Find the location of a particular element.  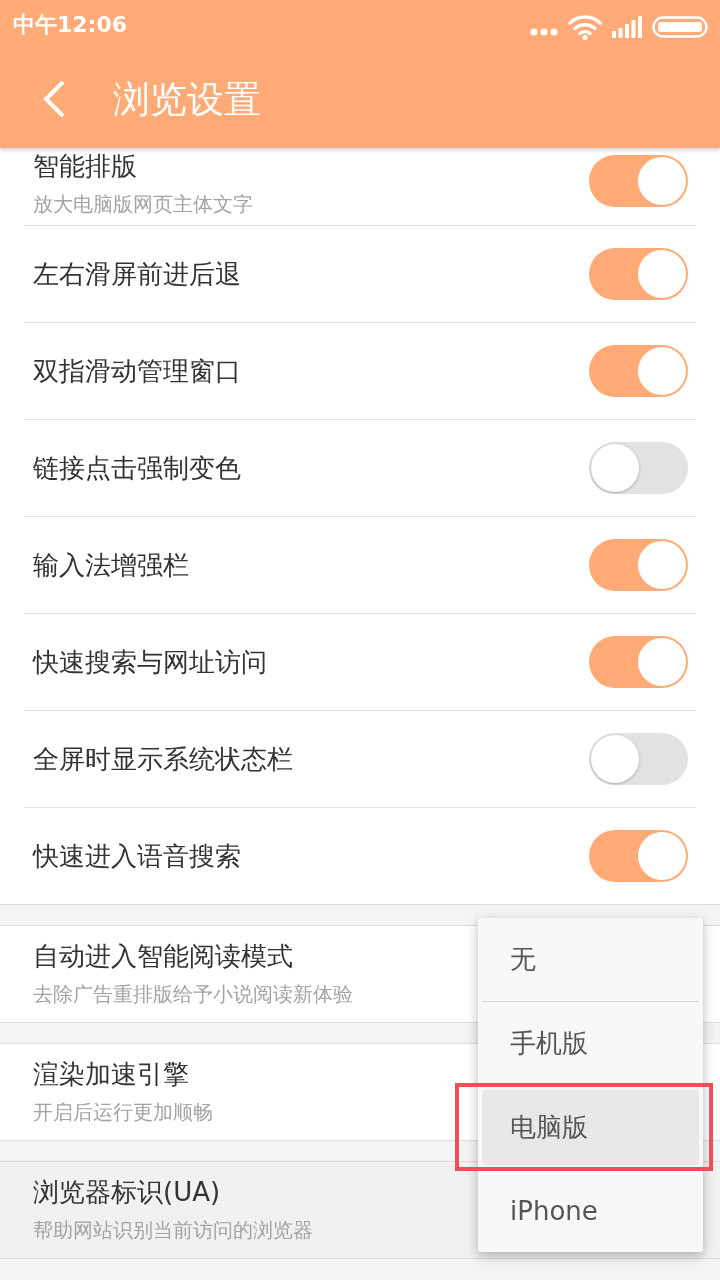

page-title: 浏览设置 is located at coordinates (187, 99).